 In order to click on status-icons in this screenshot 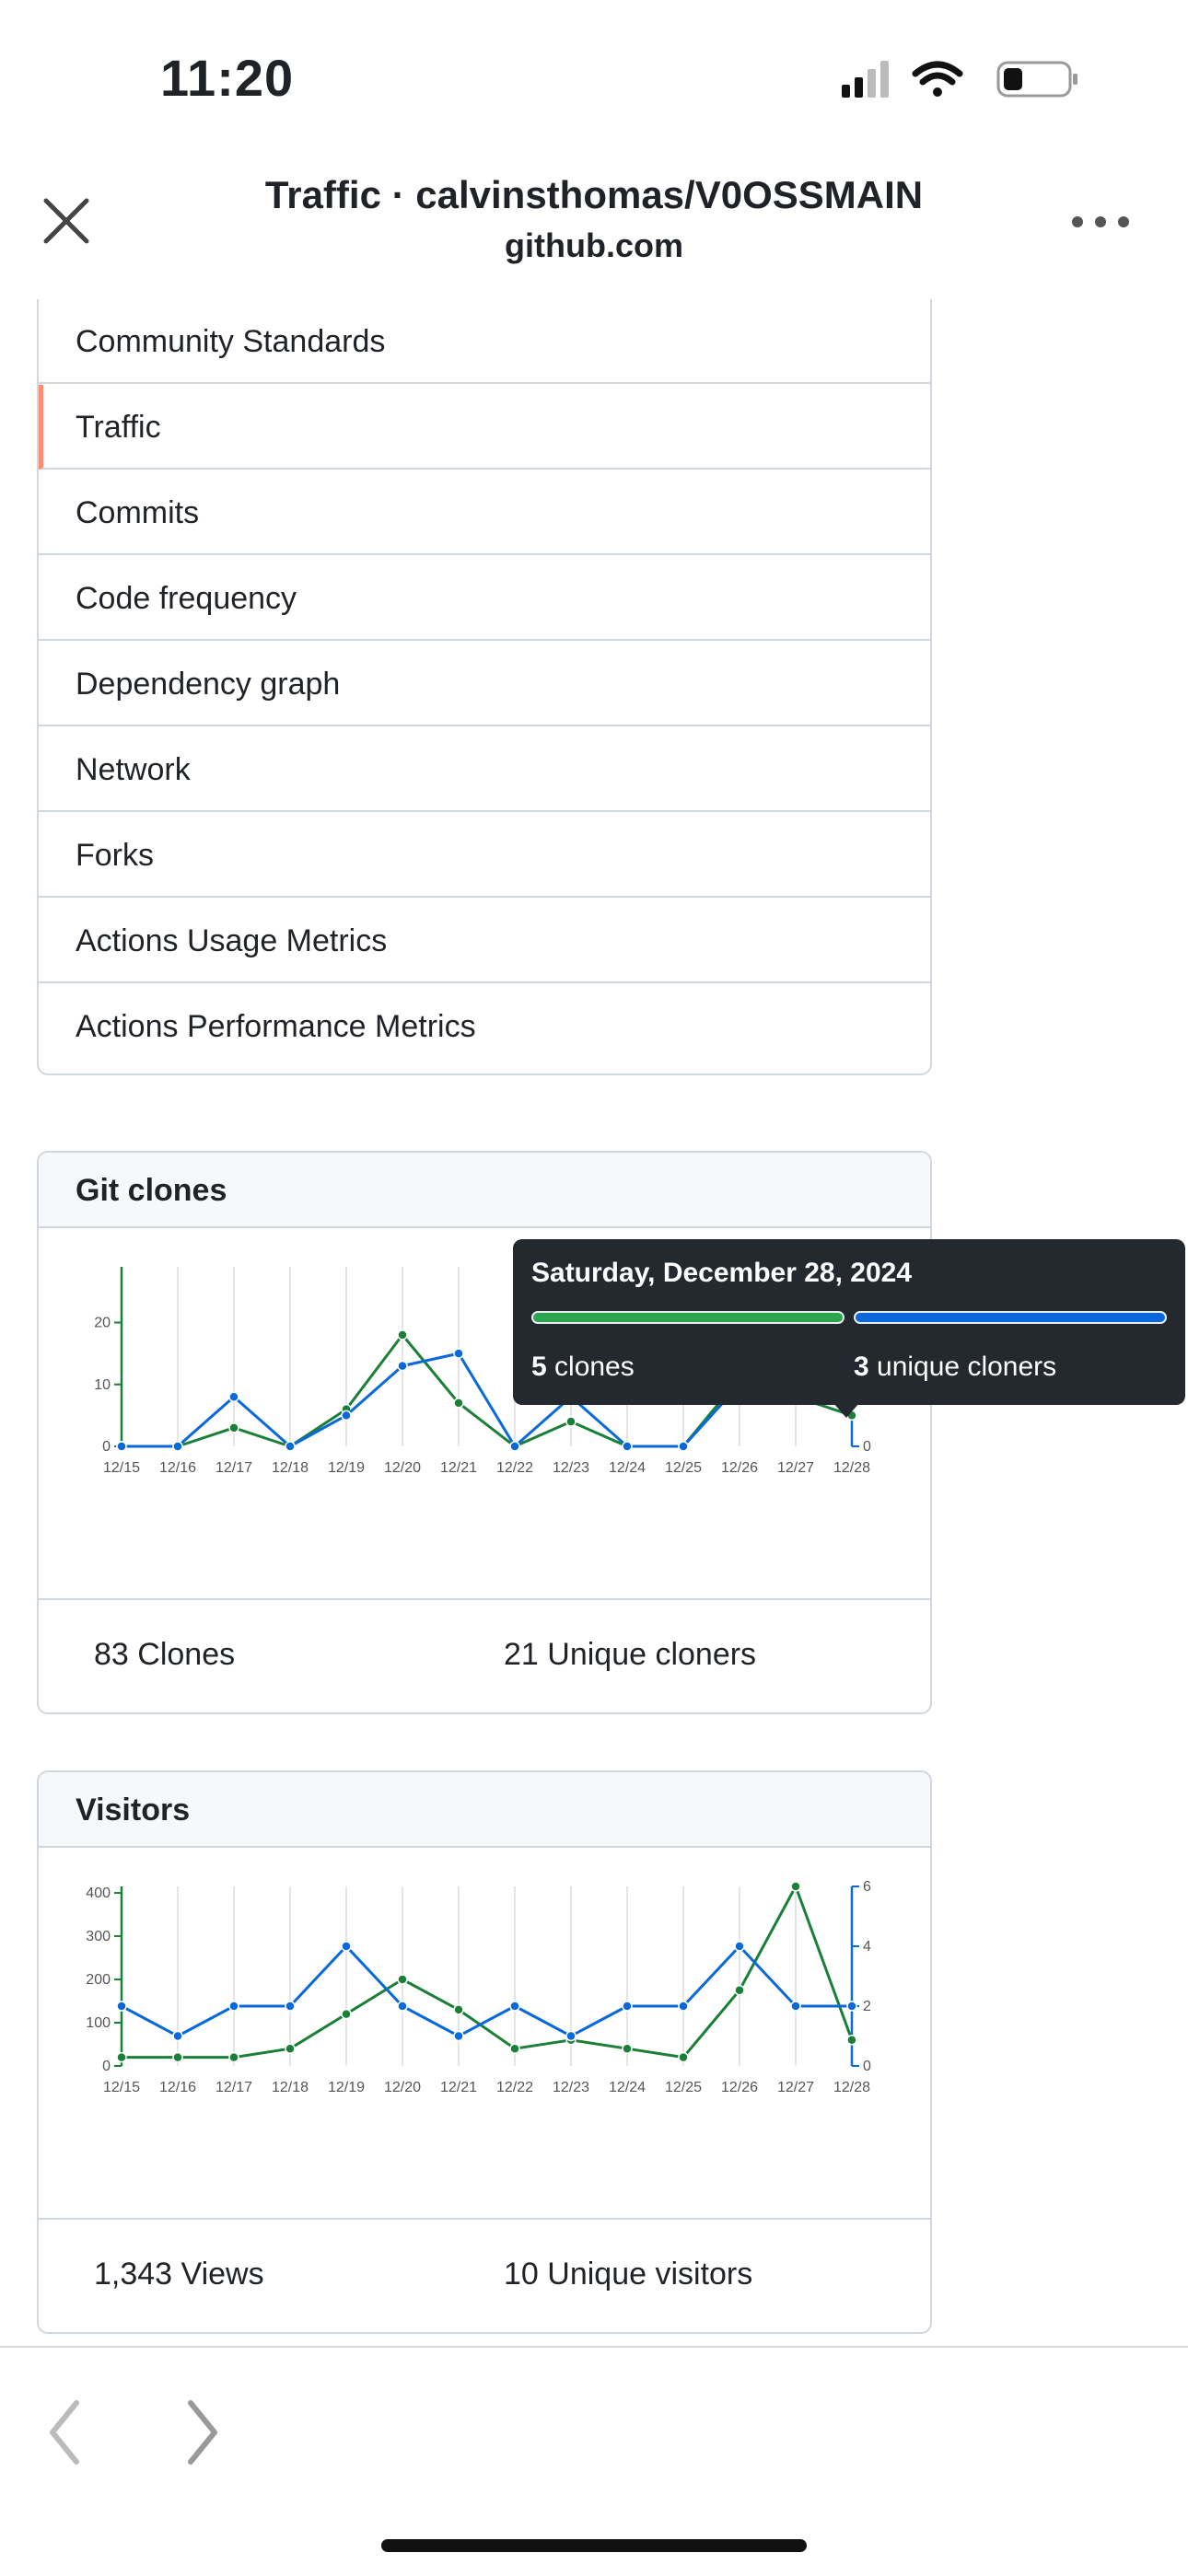, I will do `click(959, 79)`.